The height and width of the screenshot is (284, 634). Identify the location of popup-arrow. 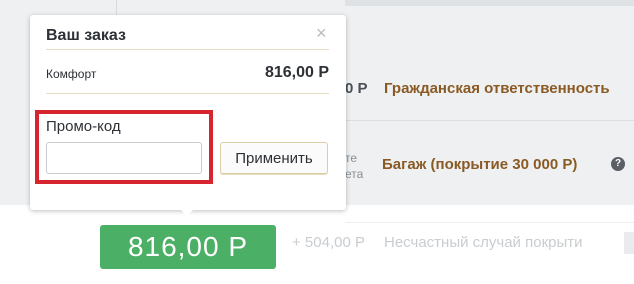
(187, 211).